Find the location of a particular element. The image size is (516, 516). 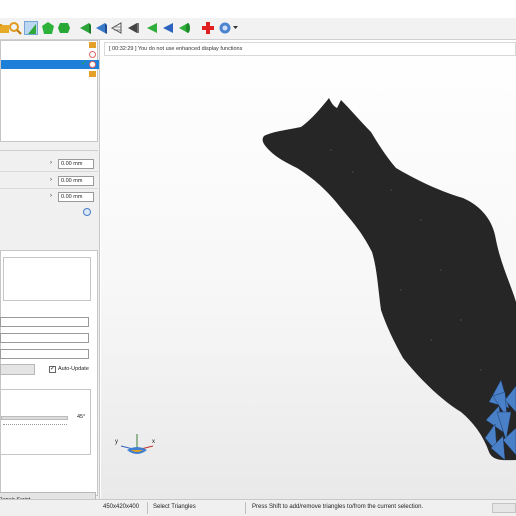

green-view-icon is located at coordinates (85, 28).